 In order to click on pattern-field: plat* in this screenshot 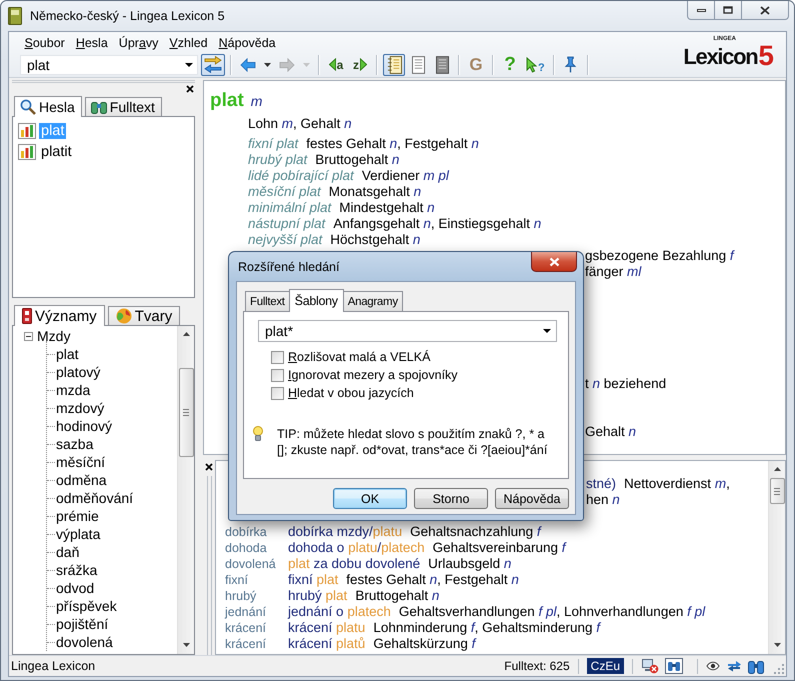, I will do `click(407, 331)`.